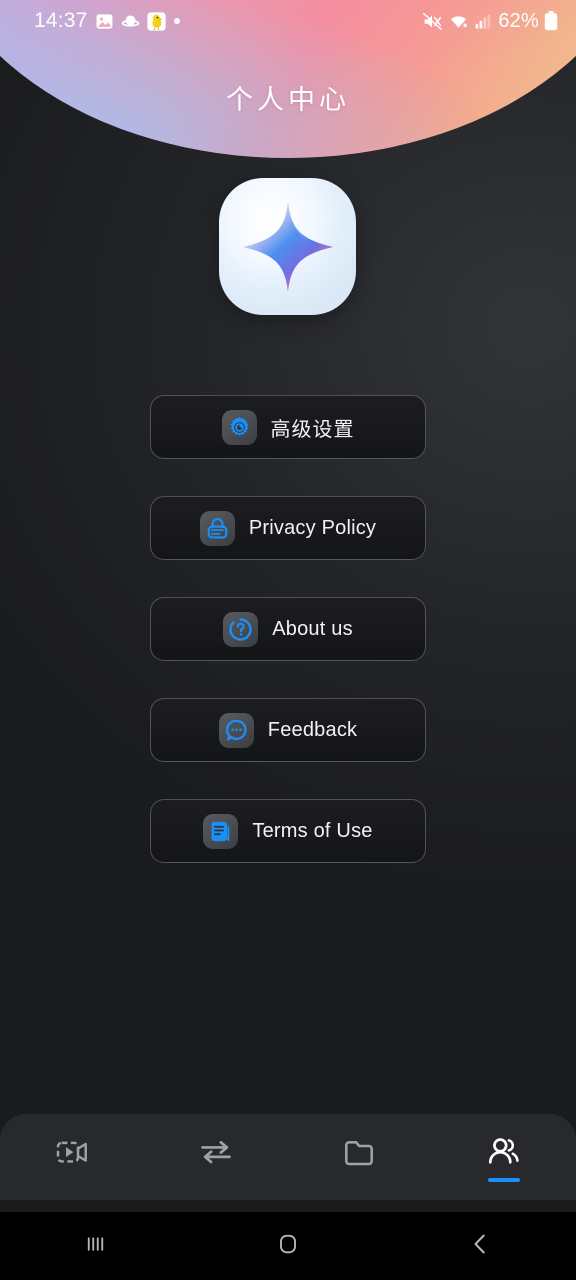 The height and width of the screenshot is (1280, 576). I want to click on video-camera-icon, so click(72, 1152).